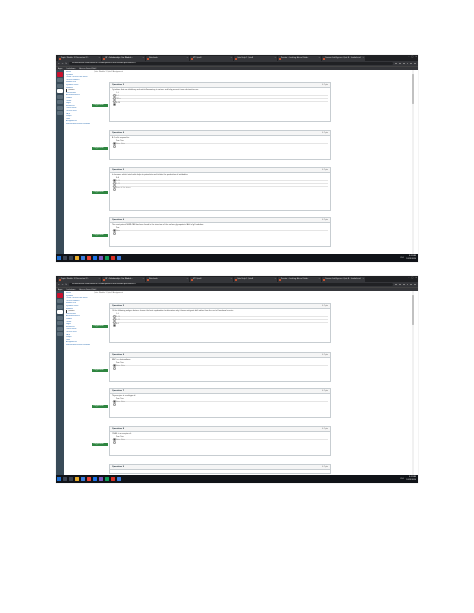 This screenshot has height=613, width=474. Describe the element at coordinates (59, 479) in the screenshot. I see `windows-start-icon` at that location.